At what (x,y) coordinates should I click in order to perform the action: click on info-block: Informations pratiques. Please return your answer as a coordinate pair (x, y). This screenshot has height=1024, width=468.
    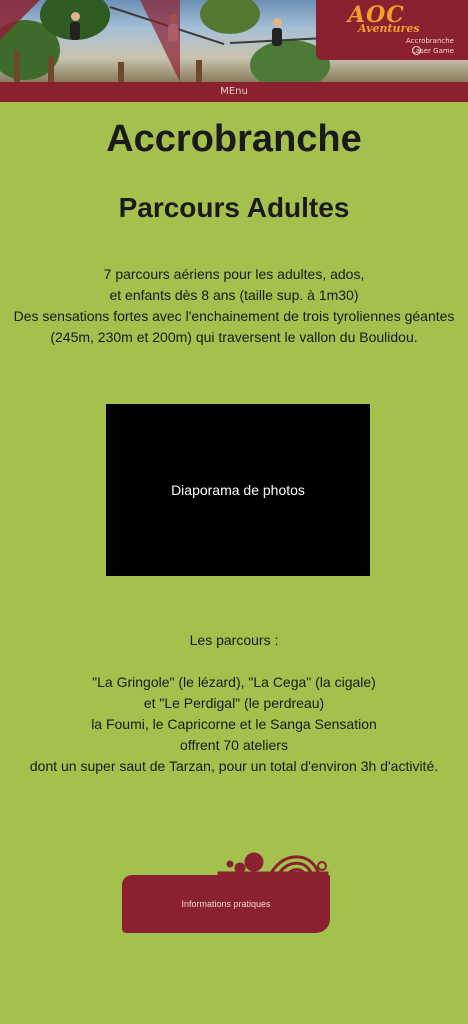
    Looking at the image, I should click on (225, 893).